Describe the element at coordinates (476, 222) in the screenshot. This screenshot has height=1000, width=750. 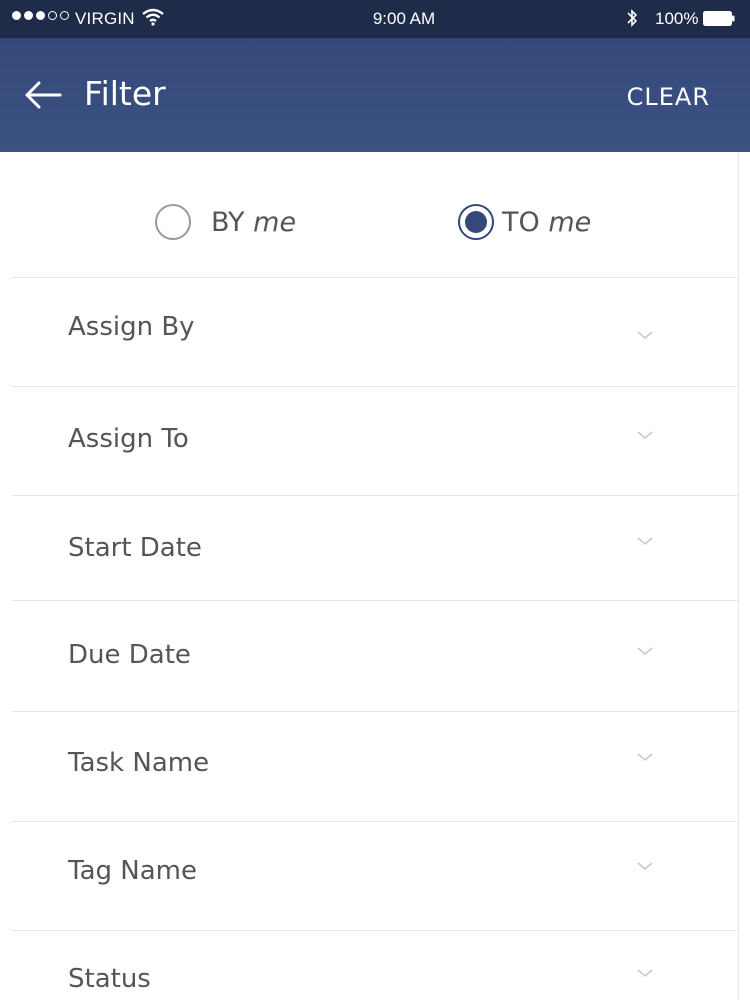
I see `radio-checked-icon` at that location.